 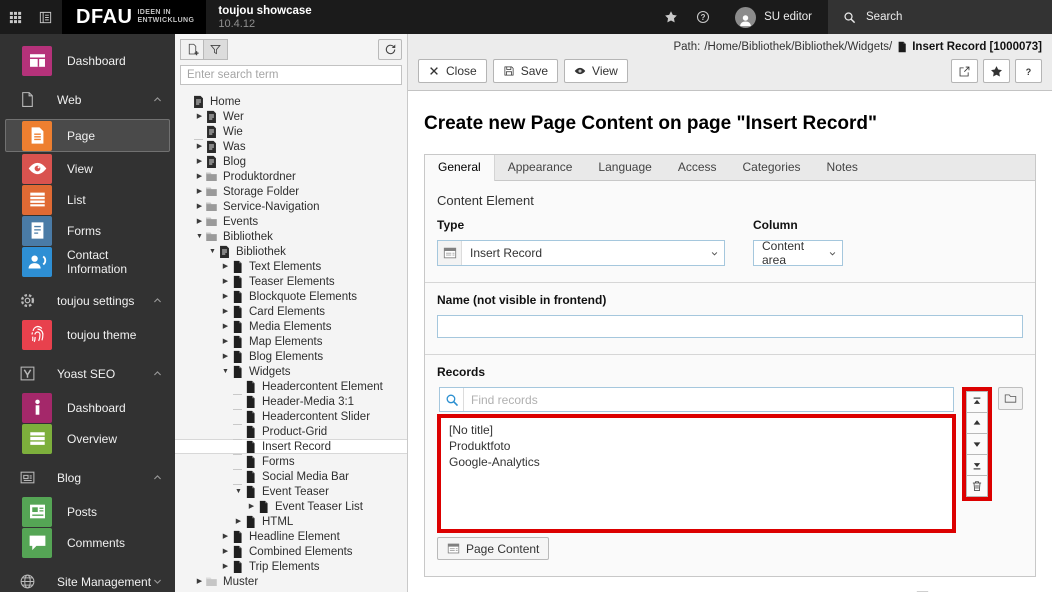 What do you see at coordinates (291, 101) in the screenshot?
I see `tree-item-home: Home` at bounding box center [291, 101].